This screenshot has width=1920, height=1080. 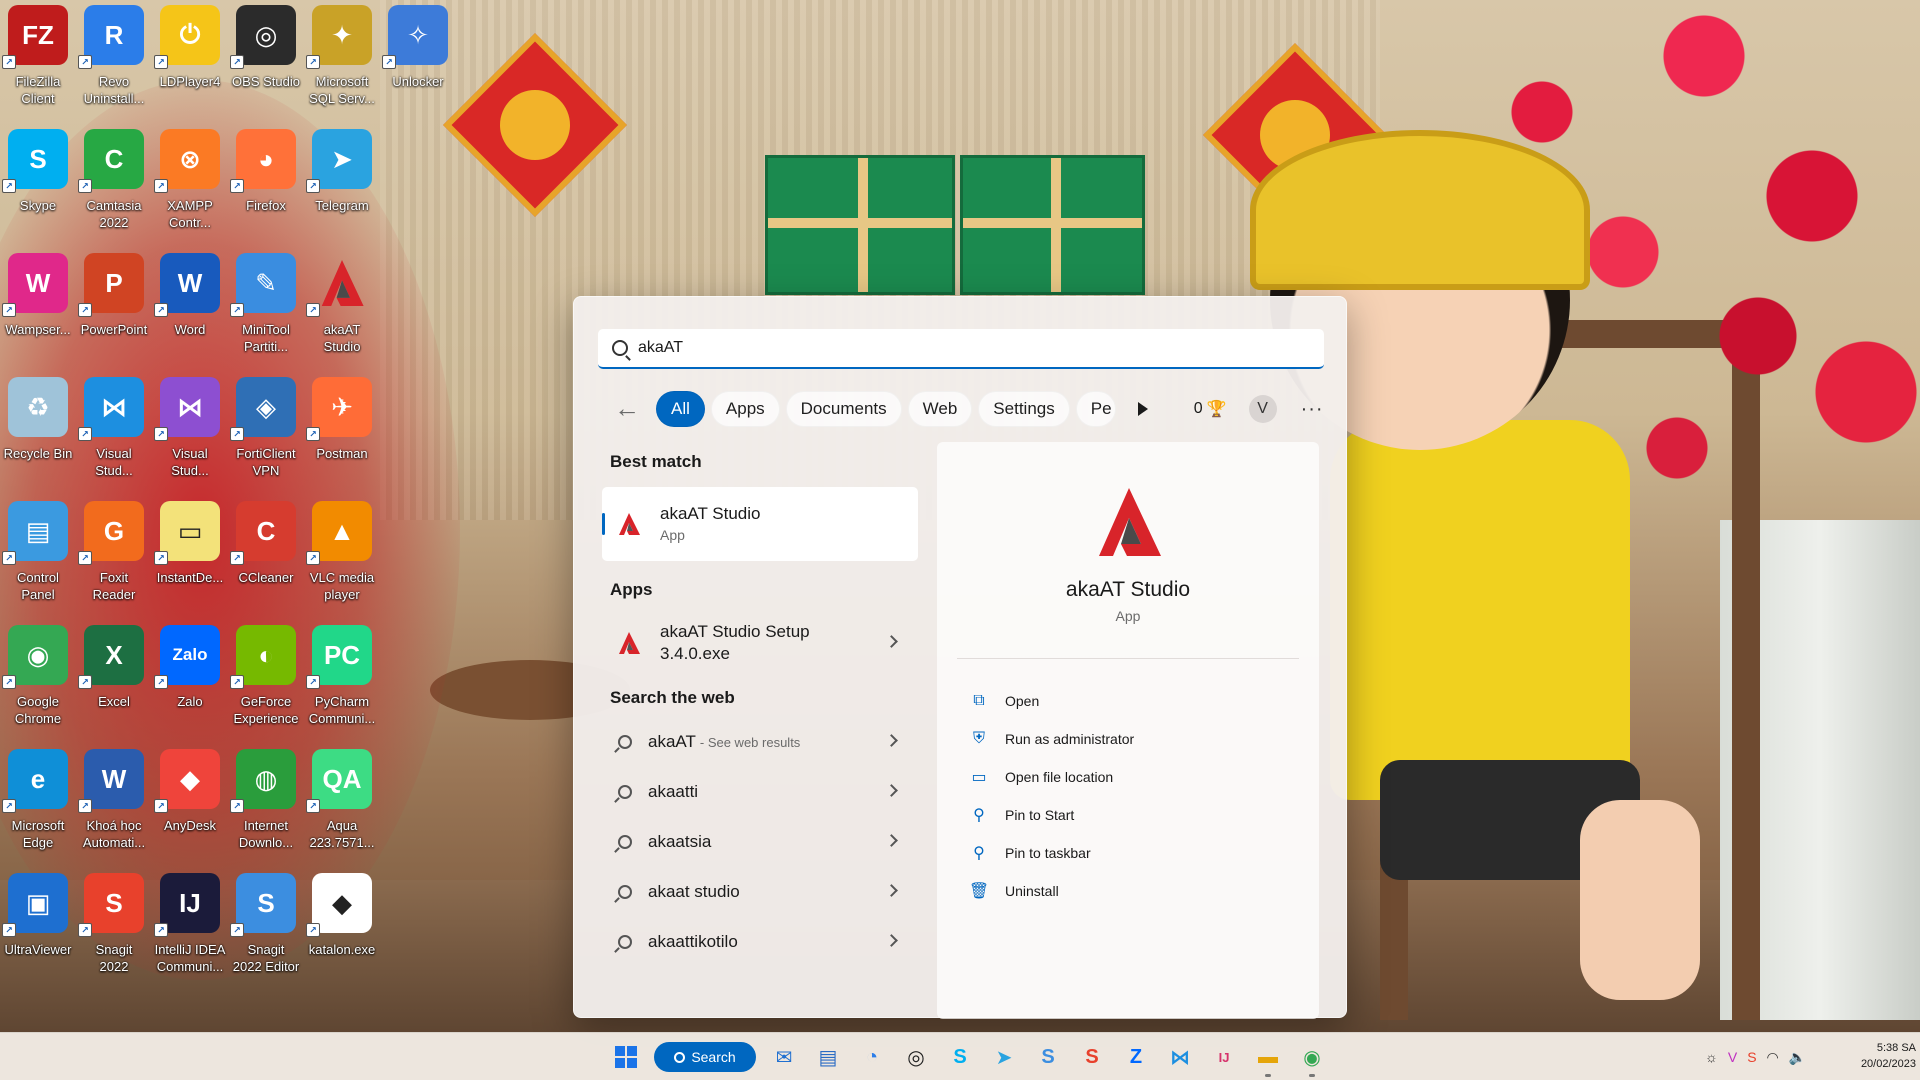 What do you see at coordinates (1312, 409) in the screenshot?
I see `more-options-icon: ···` at bounding box center [1312, 409].